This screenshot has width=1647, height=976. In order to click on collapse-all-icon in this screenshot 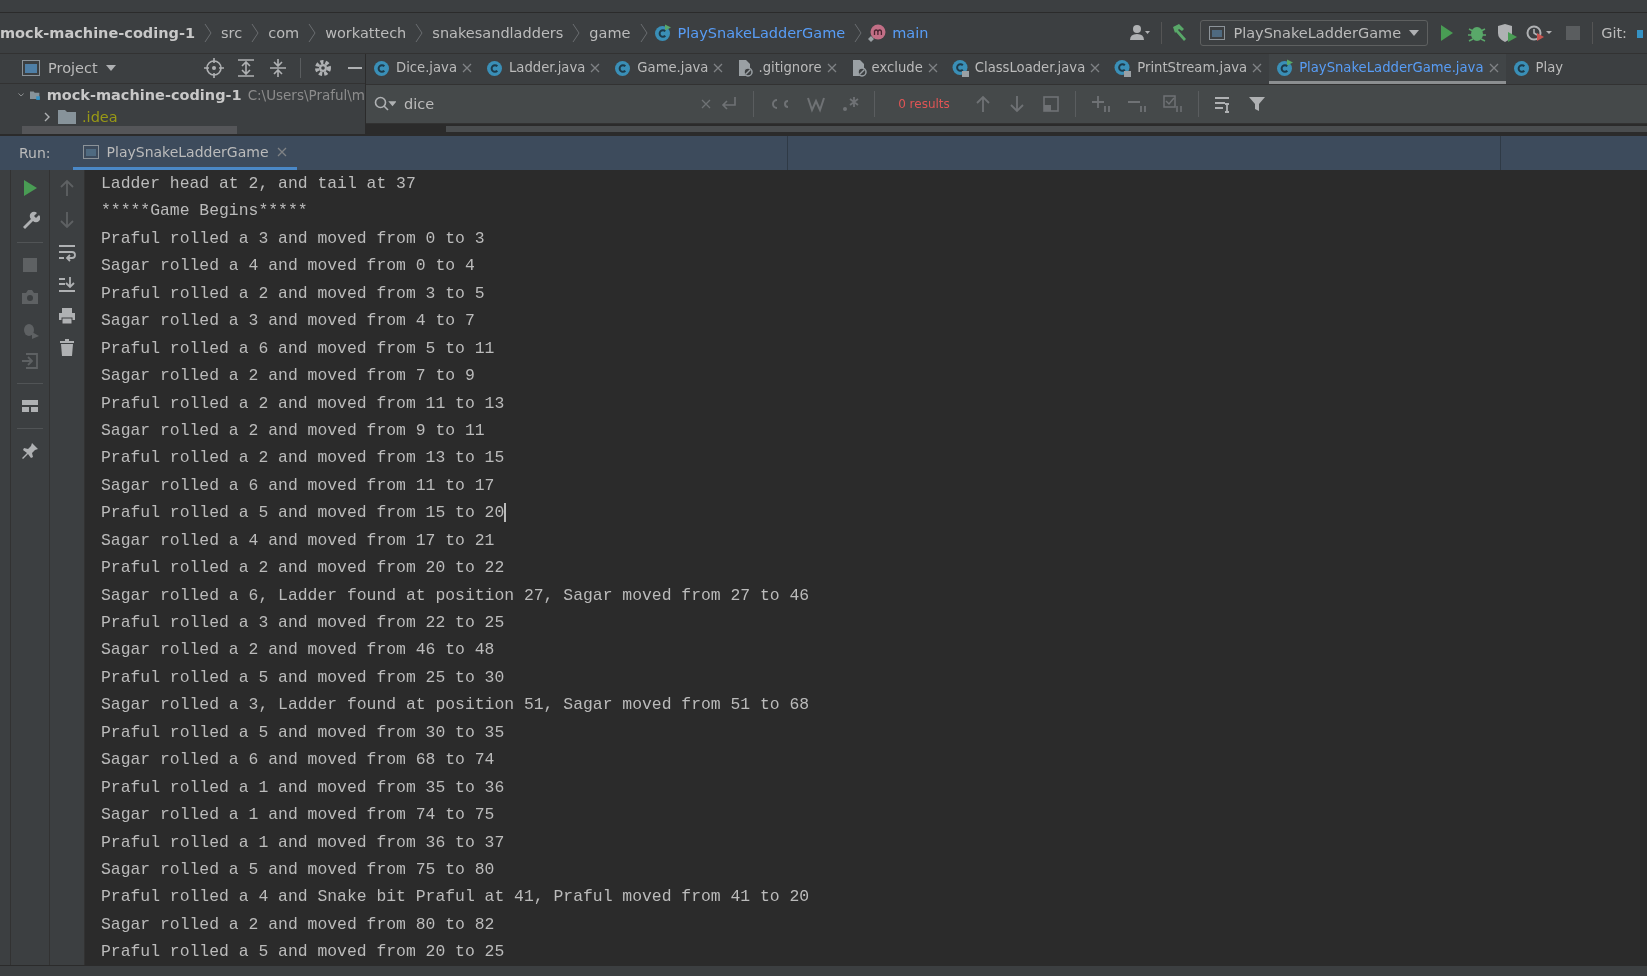, I will do `click(278, 68)`.